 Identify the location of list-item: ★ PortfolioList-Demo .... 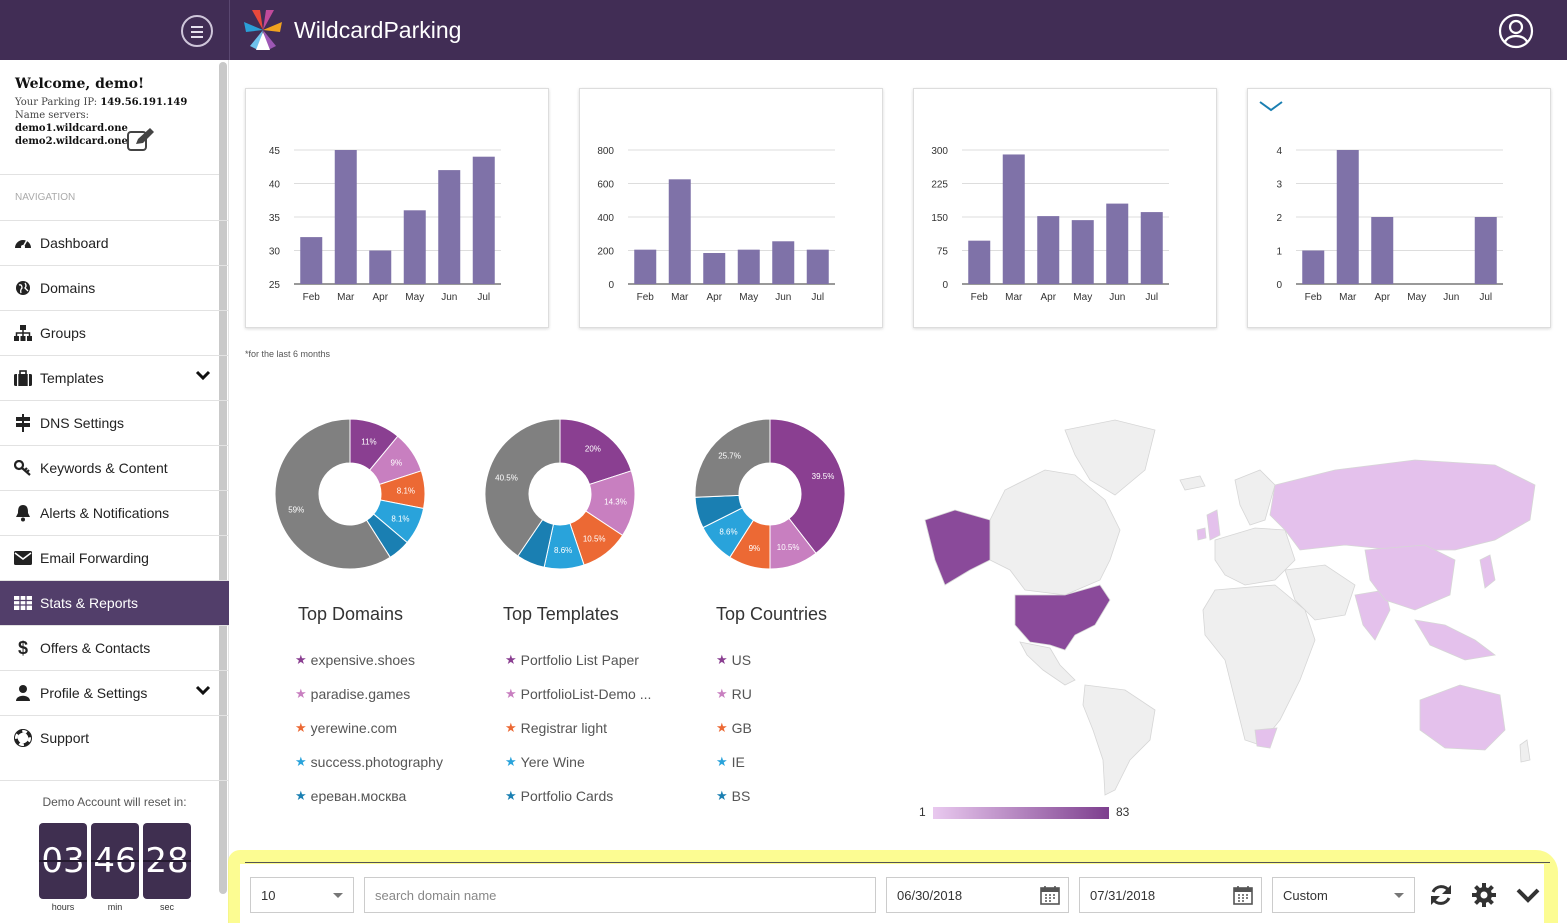
(578, 703).